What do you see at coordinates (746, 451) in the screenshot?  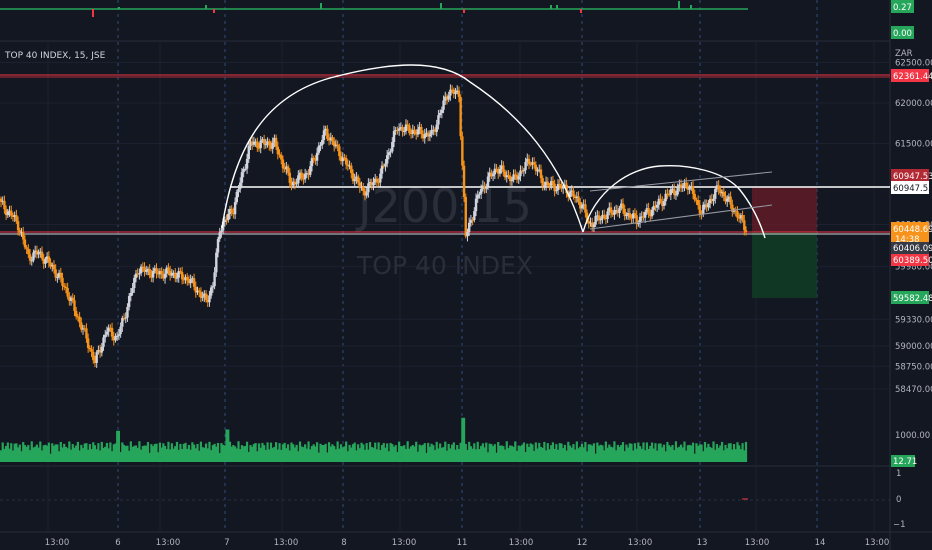 I see `volume-bar` at bounding box center [746, 451].